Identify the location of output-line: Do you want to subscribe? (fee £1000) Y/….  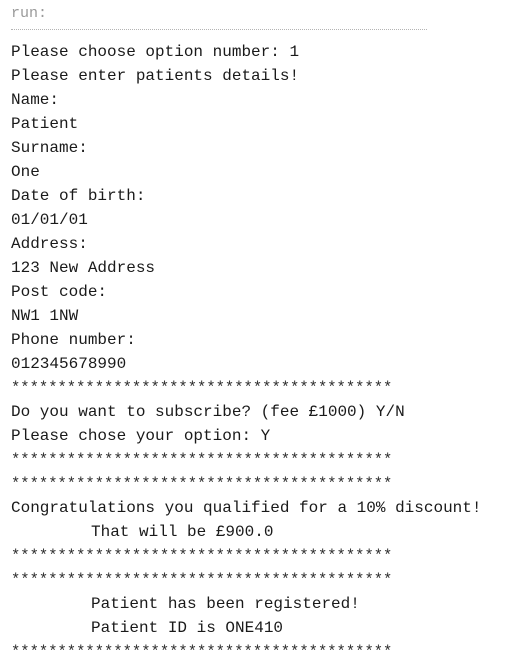
(208, 412).